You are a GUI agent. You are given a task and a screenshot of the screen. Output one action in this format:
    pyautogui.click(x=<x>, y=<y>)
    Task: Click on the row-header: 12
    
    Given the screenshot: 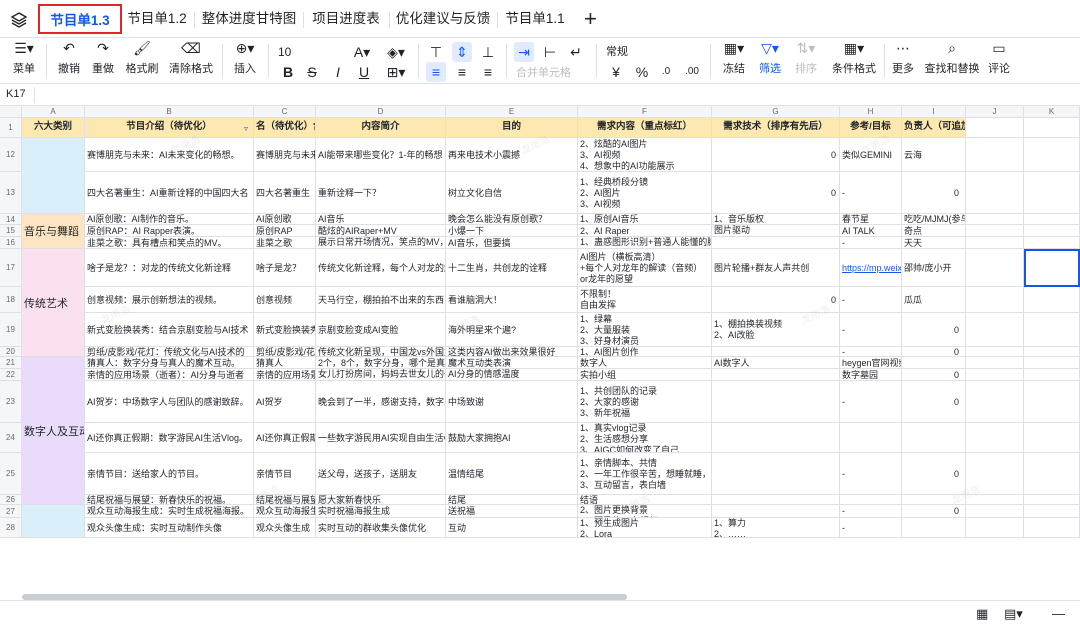 What is the action you would take?
    pyautogui.click(x=11, y=155)
    